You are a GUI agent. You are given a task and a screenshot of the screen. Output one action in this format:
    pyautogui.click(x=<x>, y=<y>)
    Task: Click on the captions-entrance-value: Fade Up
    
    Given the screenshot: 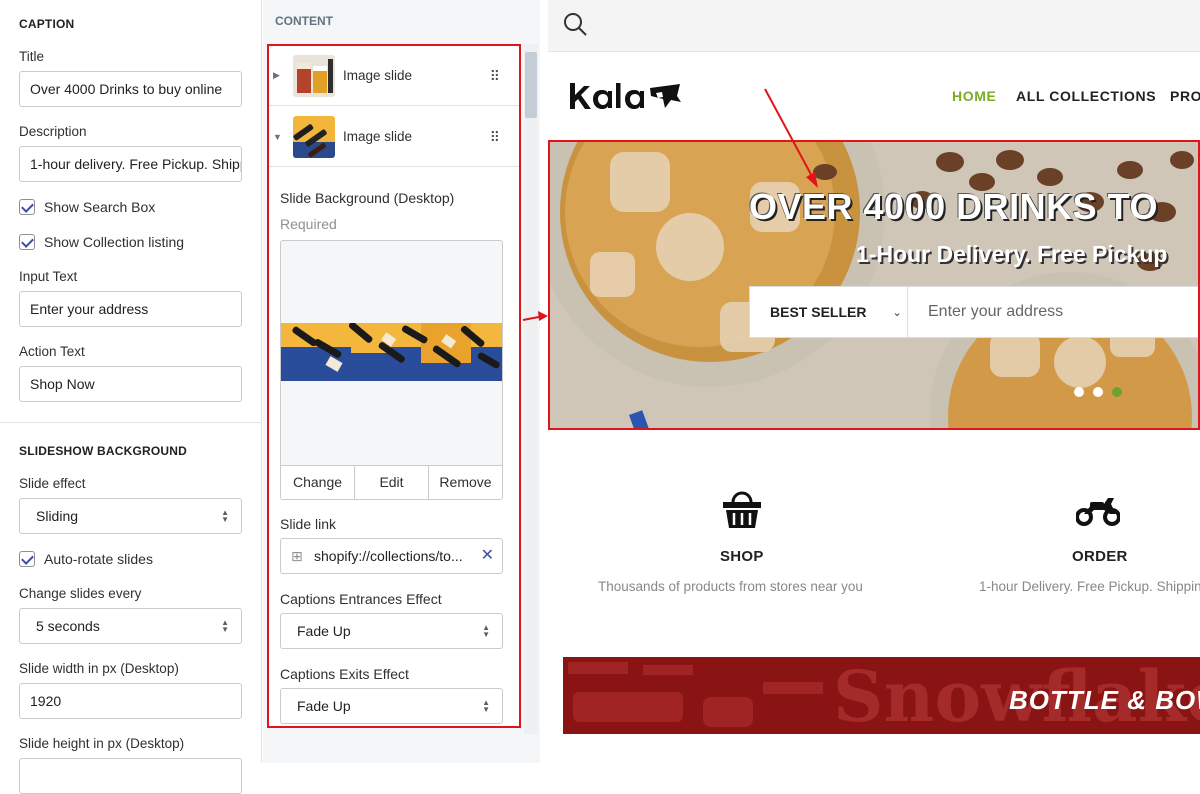 What is the action you would take?
    pyautogui.click(x=324, y=631)
    